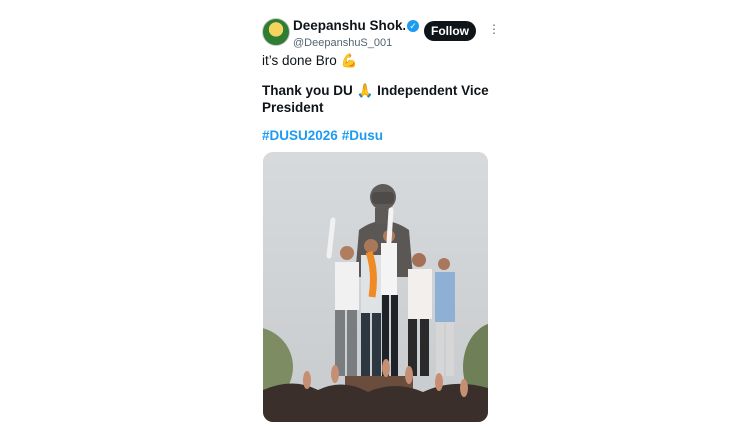  I want to click on author-handle: @DeepanshuS_001, so click(358, 43).